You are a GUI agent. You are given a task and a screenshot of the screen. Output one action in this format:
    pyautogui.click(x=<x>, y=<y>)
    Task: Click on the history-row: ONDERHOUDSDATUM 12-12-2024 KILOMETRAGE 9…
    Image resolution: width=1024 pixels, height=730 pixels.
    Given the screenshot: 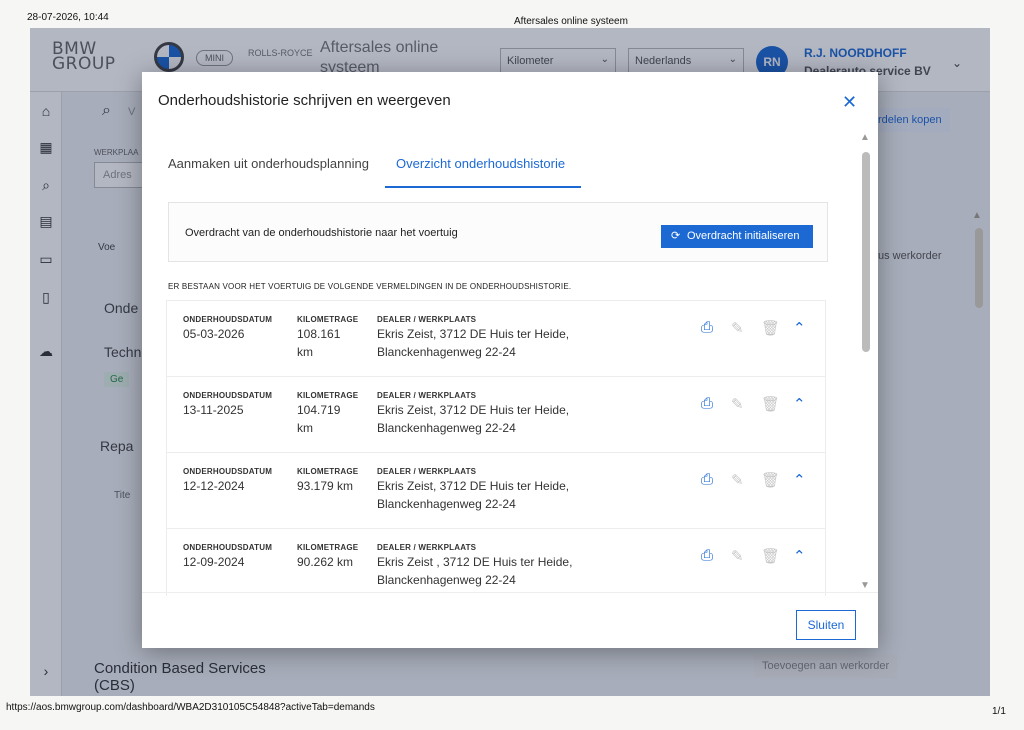 What is the action you would take?
    pyautogui.click(x=496, y=490)
    